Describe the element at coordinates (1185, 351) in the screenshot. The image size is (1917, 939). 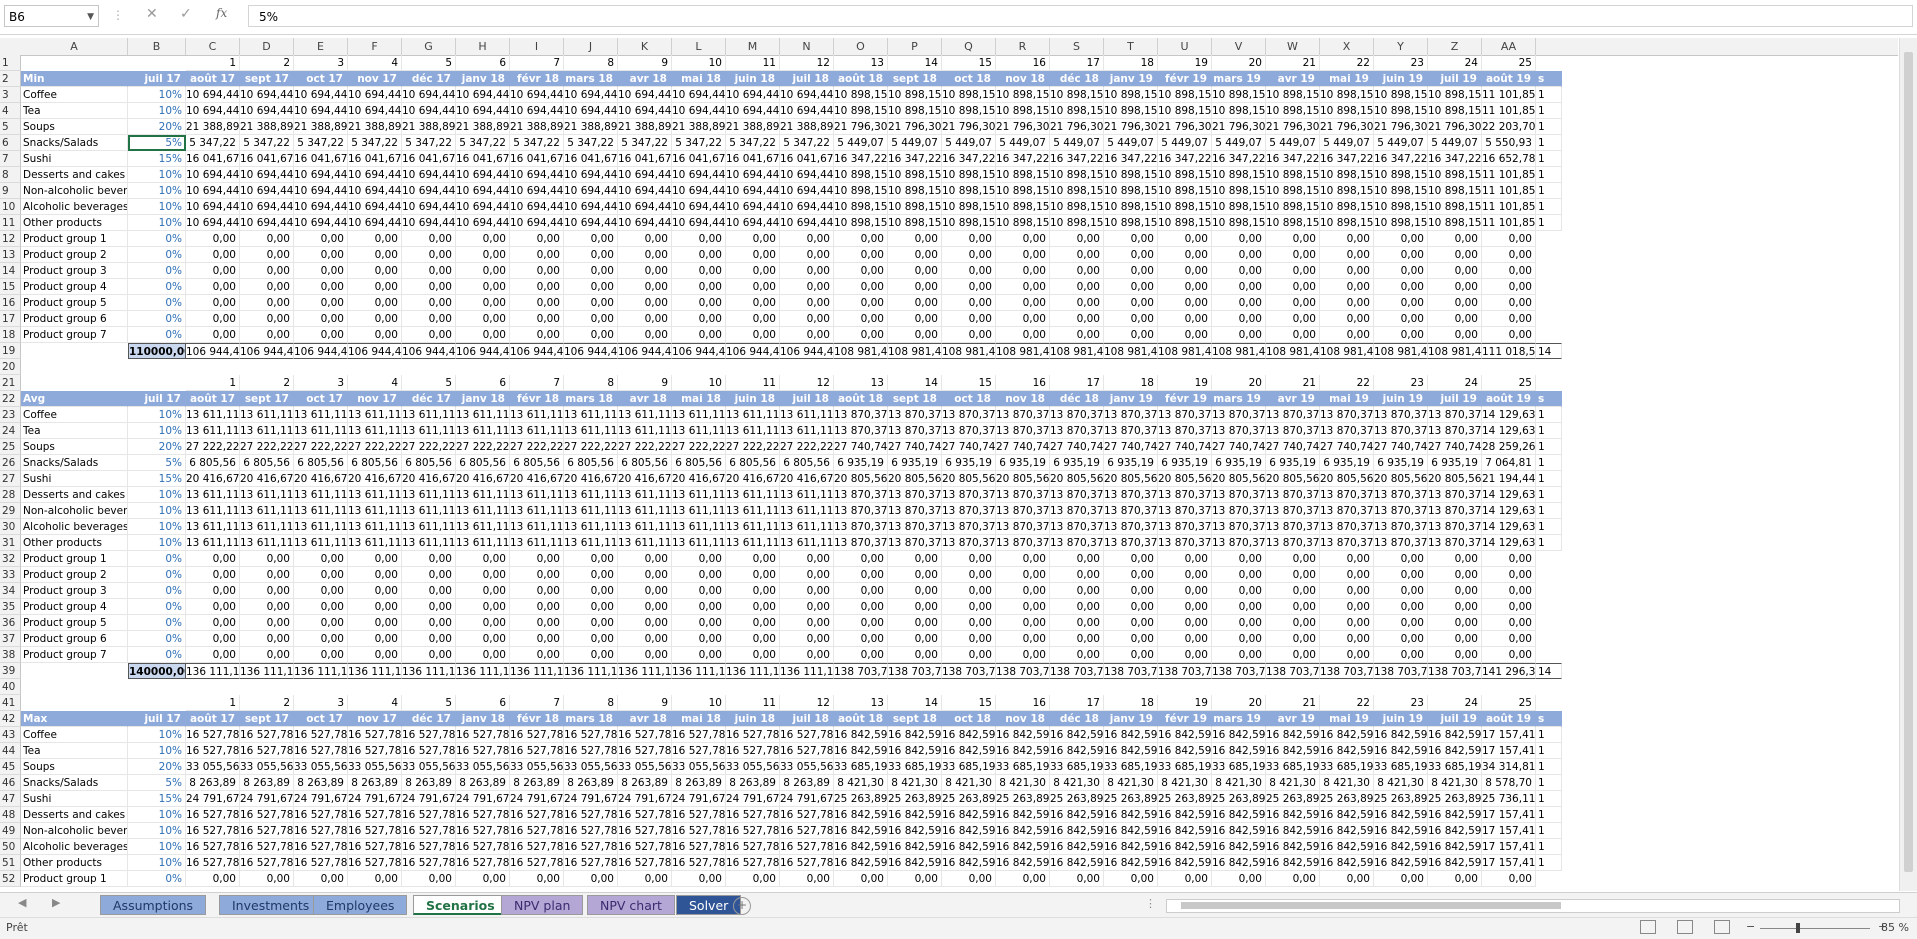
I see `total-cell: 108 981,48` at that location.